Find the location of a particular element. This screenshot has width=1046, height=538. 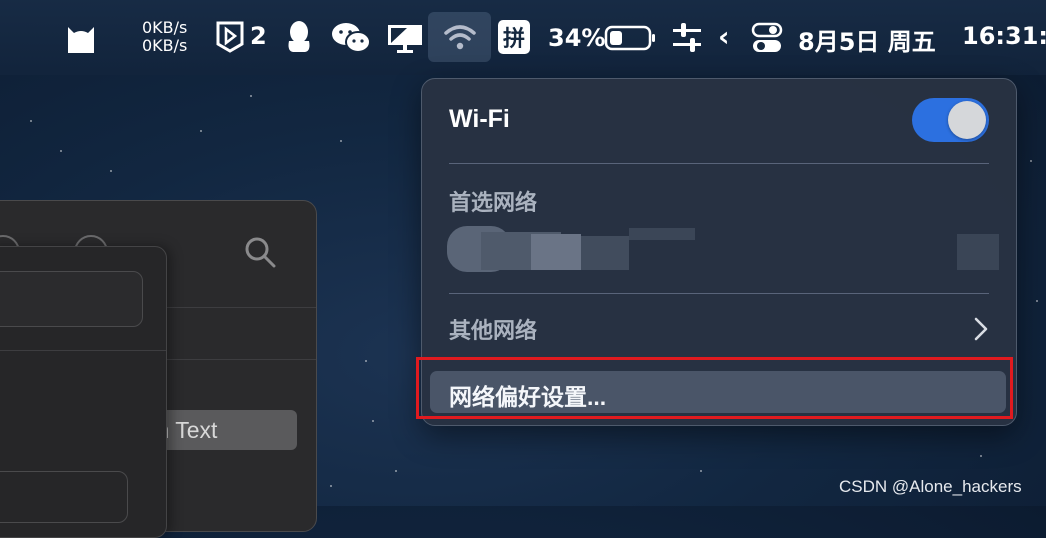

wifi-title: Wi-Fi is located at coordinates (479, 119).